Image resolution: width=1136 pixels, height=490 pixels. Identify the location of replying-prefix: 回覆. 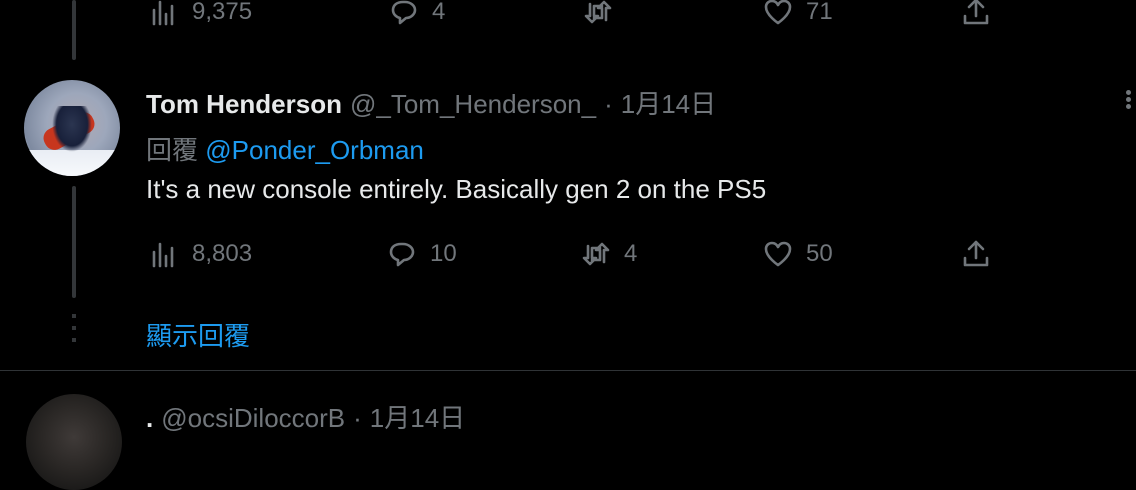
(172, 150).